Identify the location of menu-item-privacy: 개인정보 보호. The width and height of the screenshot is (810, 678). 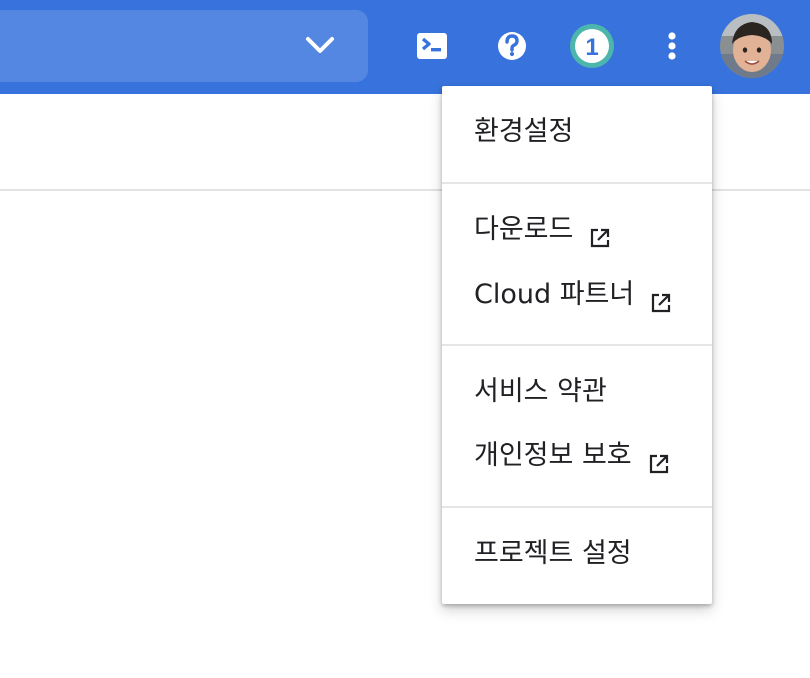
(572, 456).